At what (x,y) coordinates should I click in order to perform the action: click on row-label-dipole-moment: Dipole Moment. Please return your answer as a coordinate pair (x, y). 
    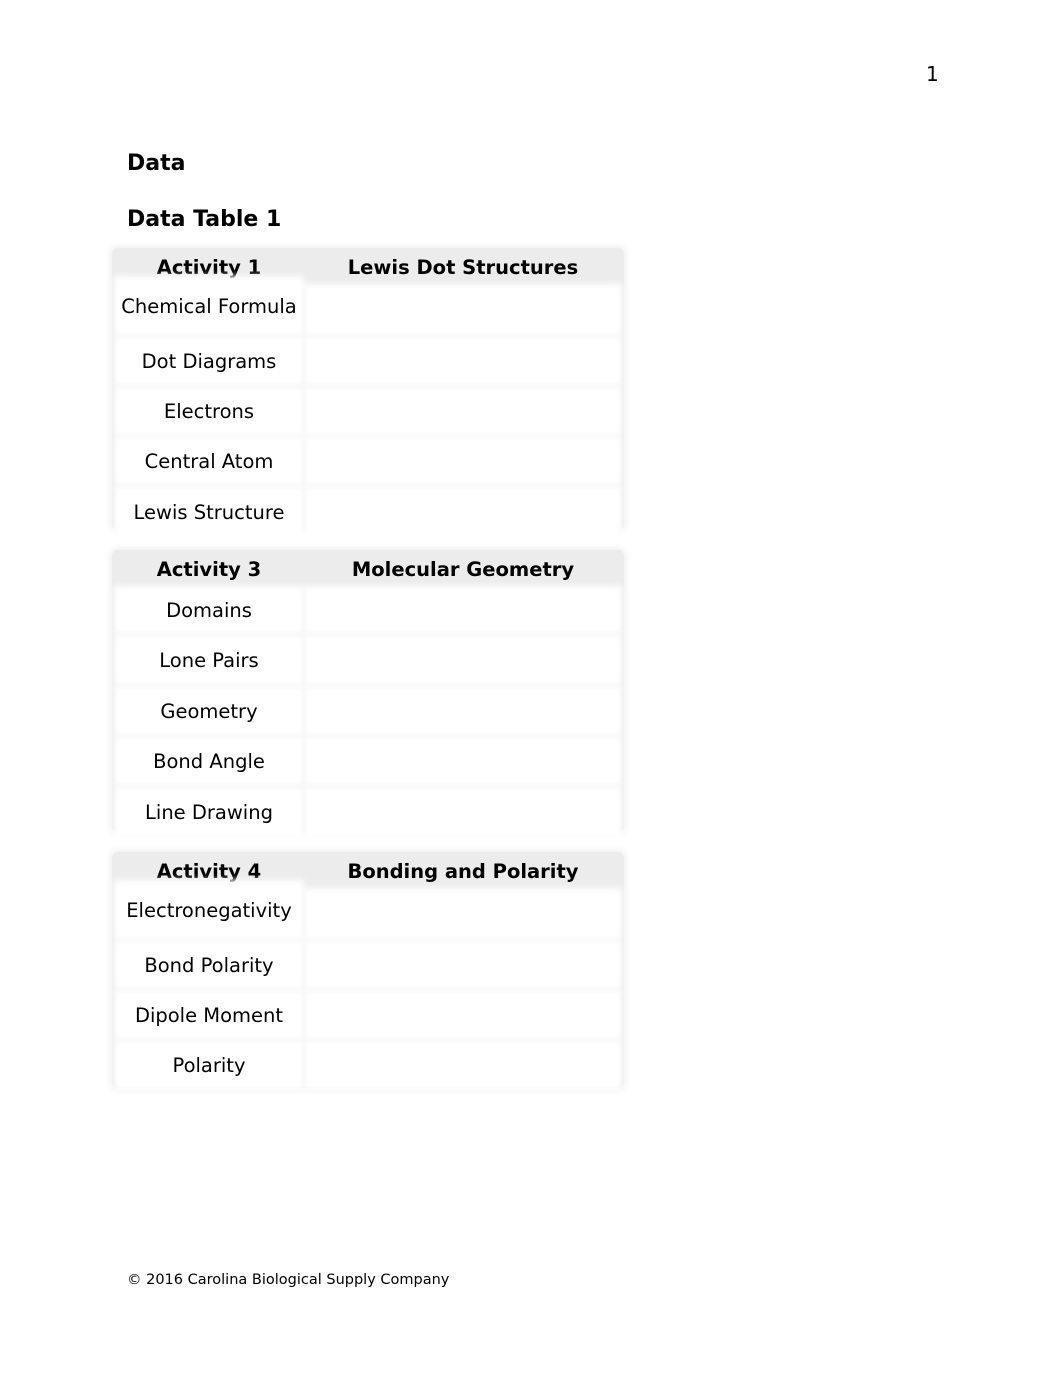
    Looking at the image, I should click on (209, 1015).